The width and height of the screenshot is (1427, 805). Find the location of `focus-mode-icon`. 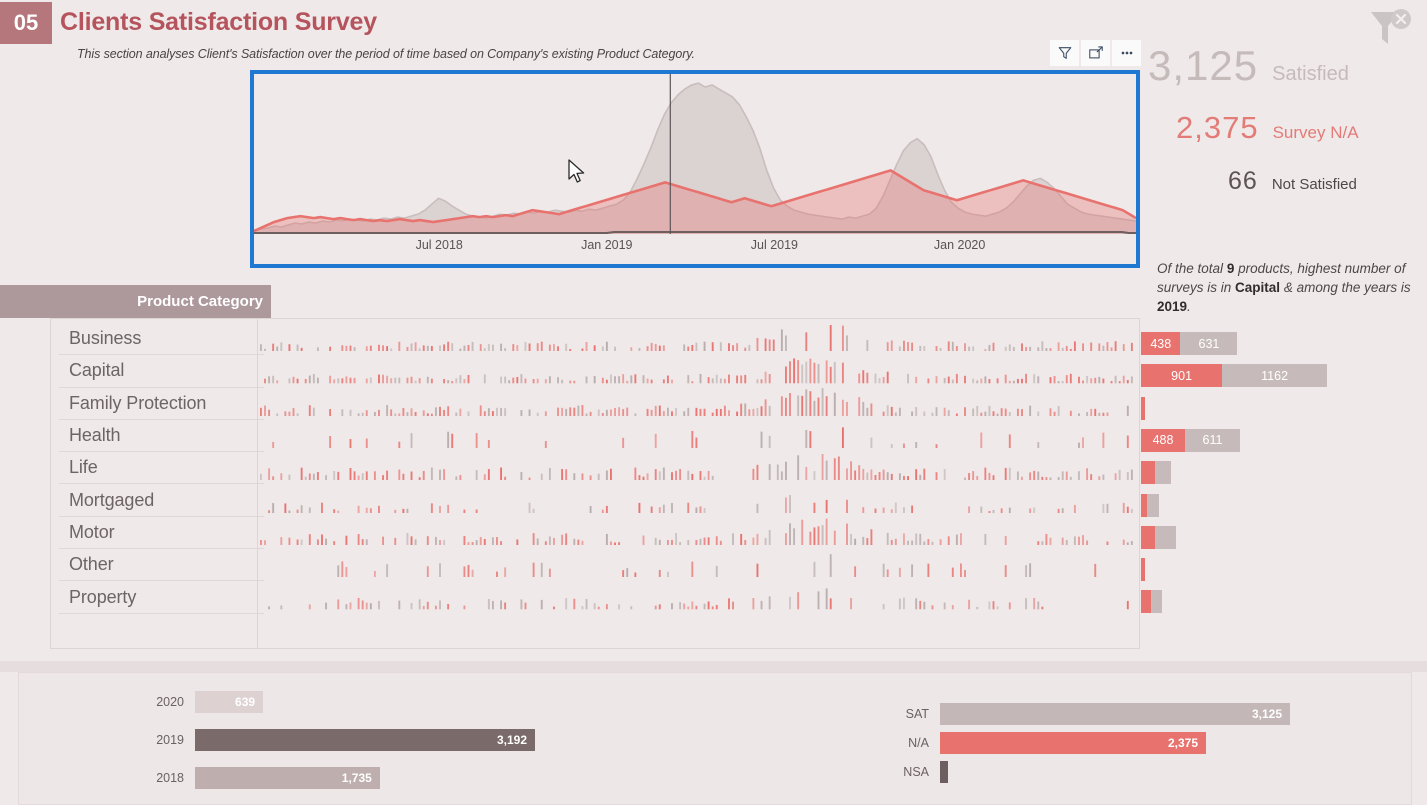

focus-mode-icon is located at coordinates (1096, 53).